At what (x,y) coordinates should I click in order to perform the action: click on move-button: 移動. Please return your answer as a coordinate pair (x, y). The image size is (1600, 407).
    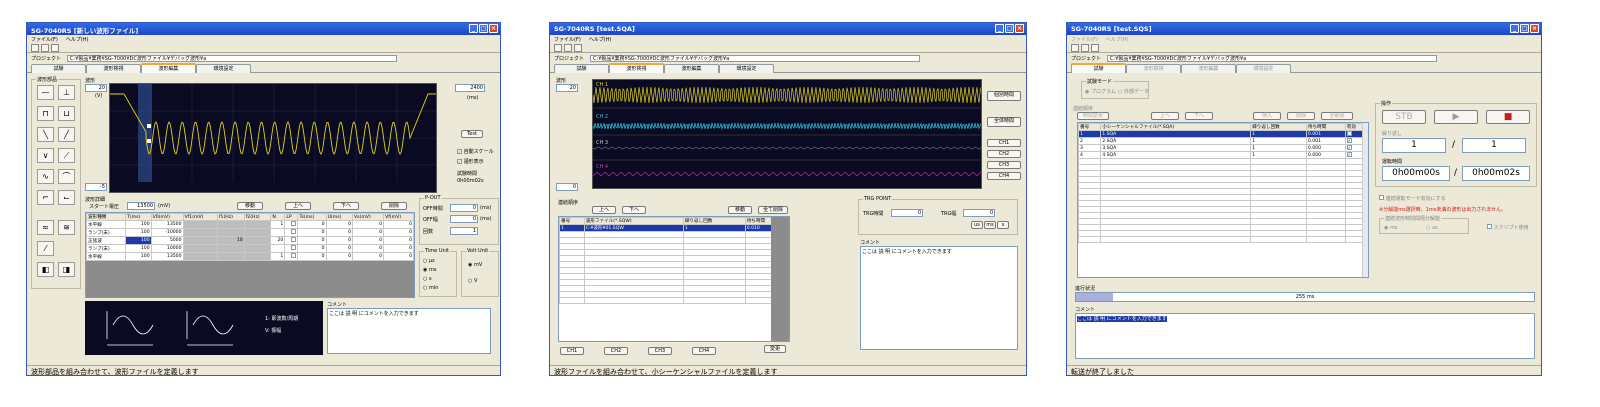
    Looking at the image, I should click on (740, 210).